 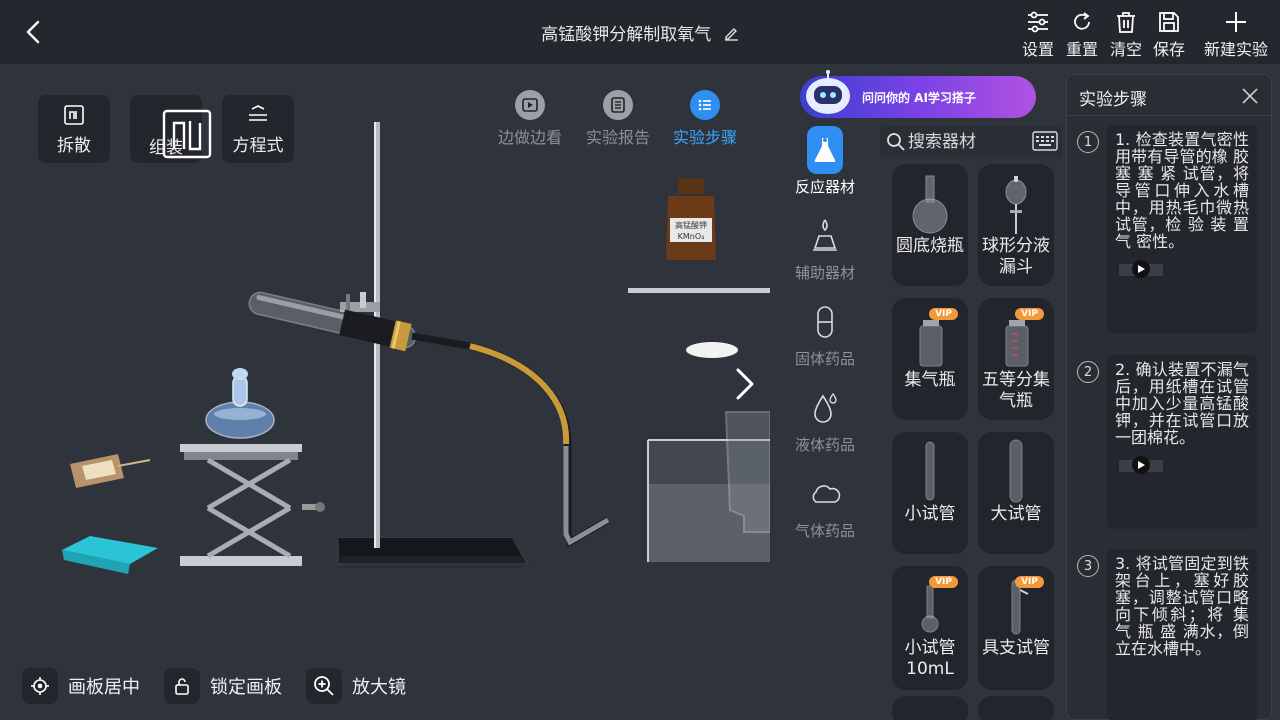 I want to click on tab-watch-while-doing: 边做边看, so click(x=530, y=119).